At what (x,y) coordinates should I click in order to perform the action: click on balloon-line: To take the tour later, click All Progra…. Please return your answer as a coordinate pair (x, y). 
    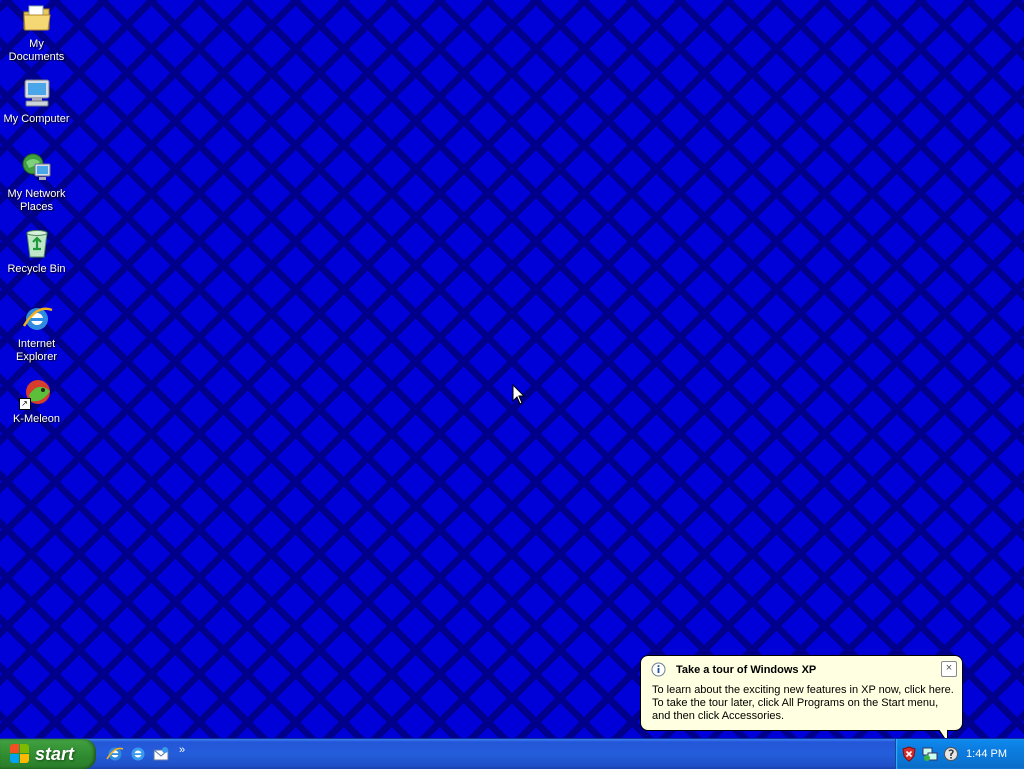
    Looking at the image, I should click on (795, 703).